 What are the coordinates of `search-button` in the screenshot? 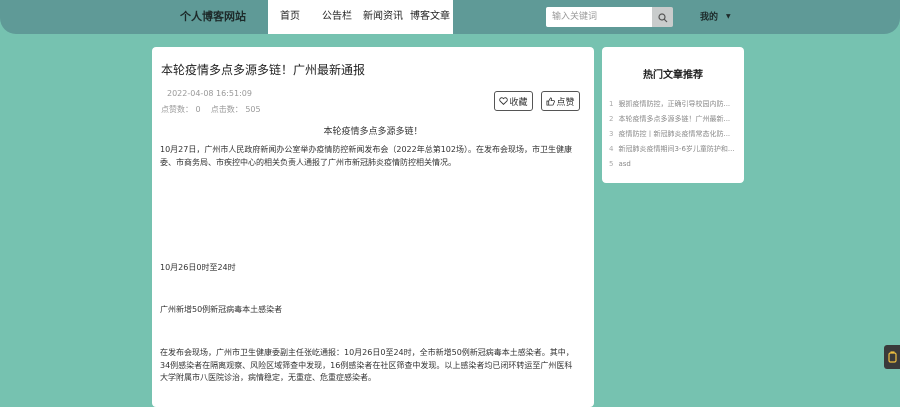 It's located at (662, 17).